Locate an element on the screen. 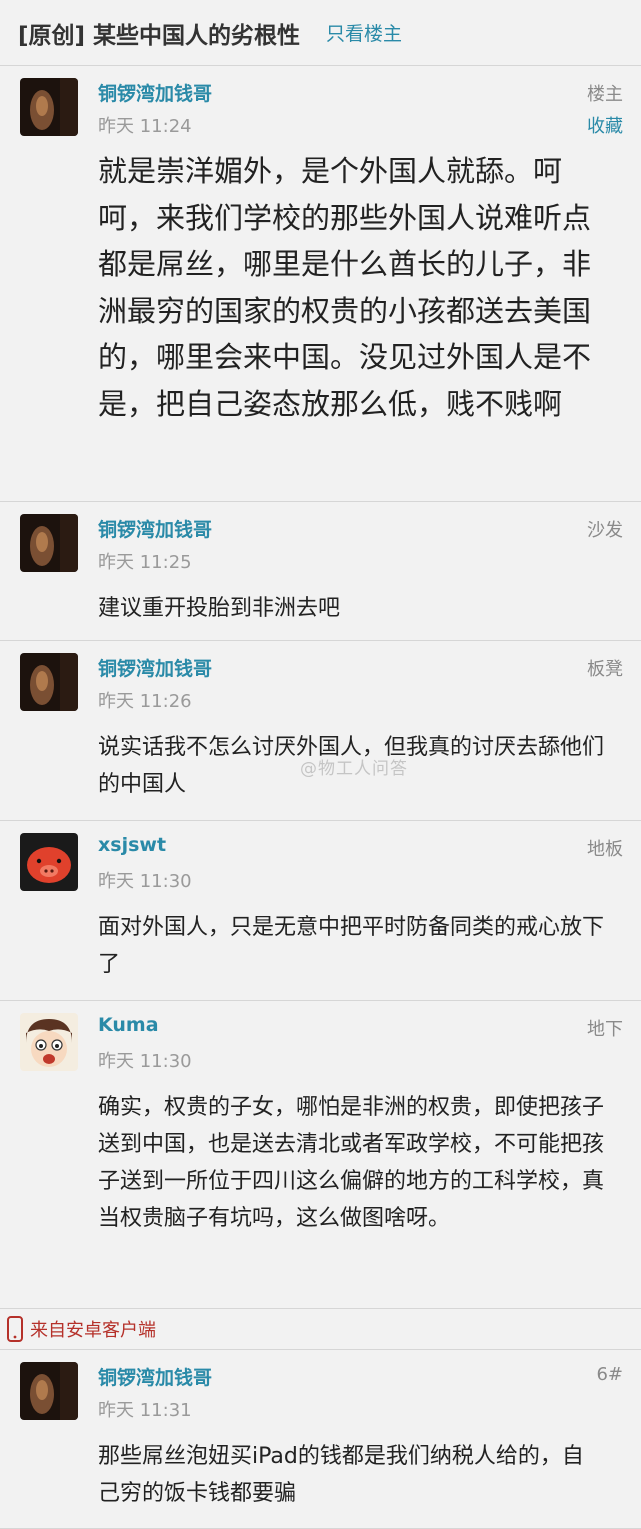 The width and height of the screenshot is (641, 1529). post-time: 昨天 11:26 is located at coordinates (145, 701).